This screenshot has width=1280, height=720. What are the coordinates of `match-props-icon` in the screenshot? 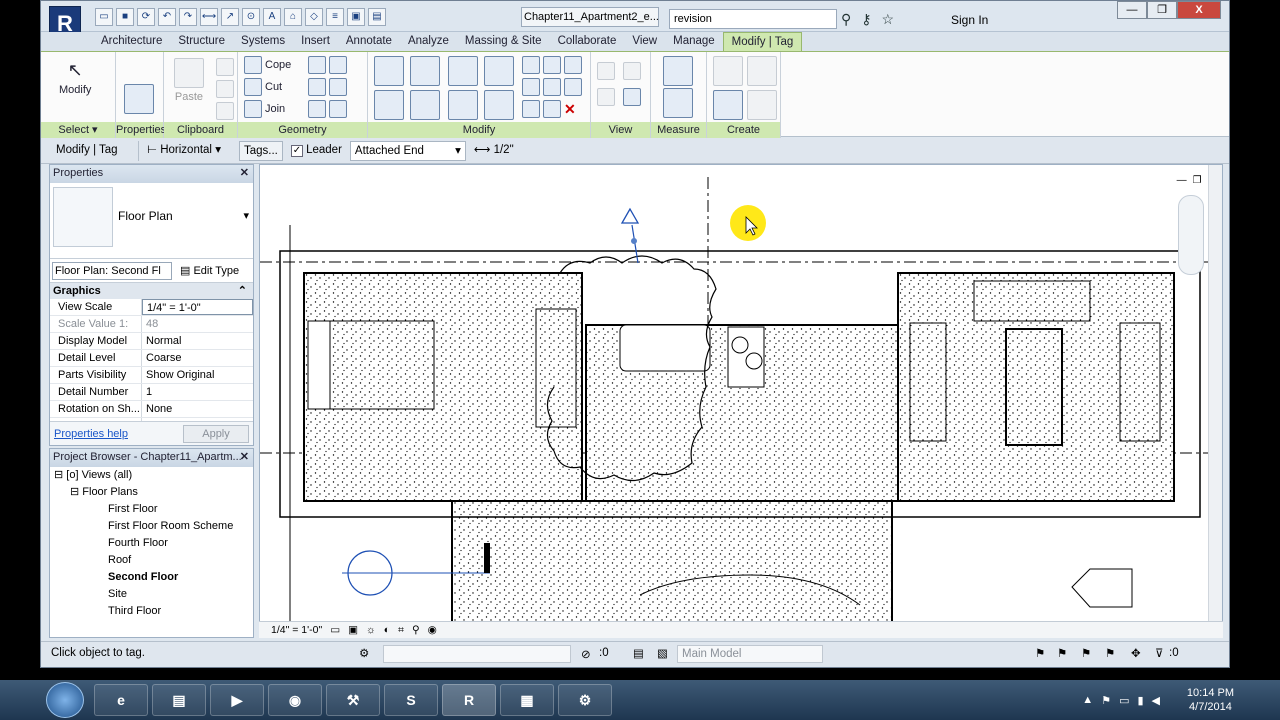 It's located at (225, 111).